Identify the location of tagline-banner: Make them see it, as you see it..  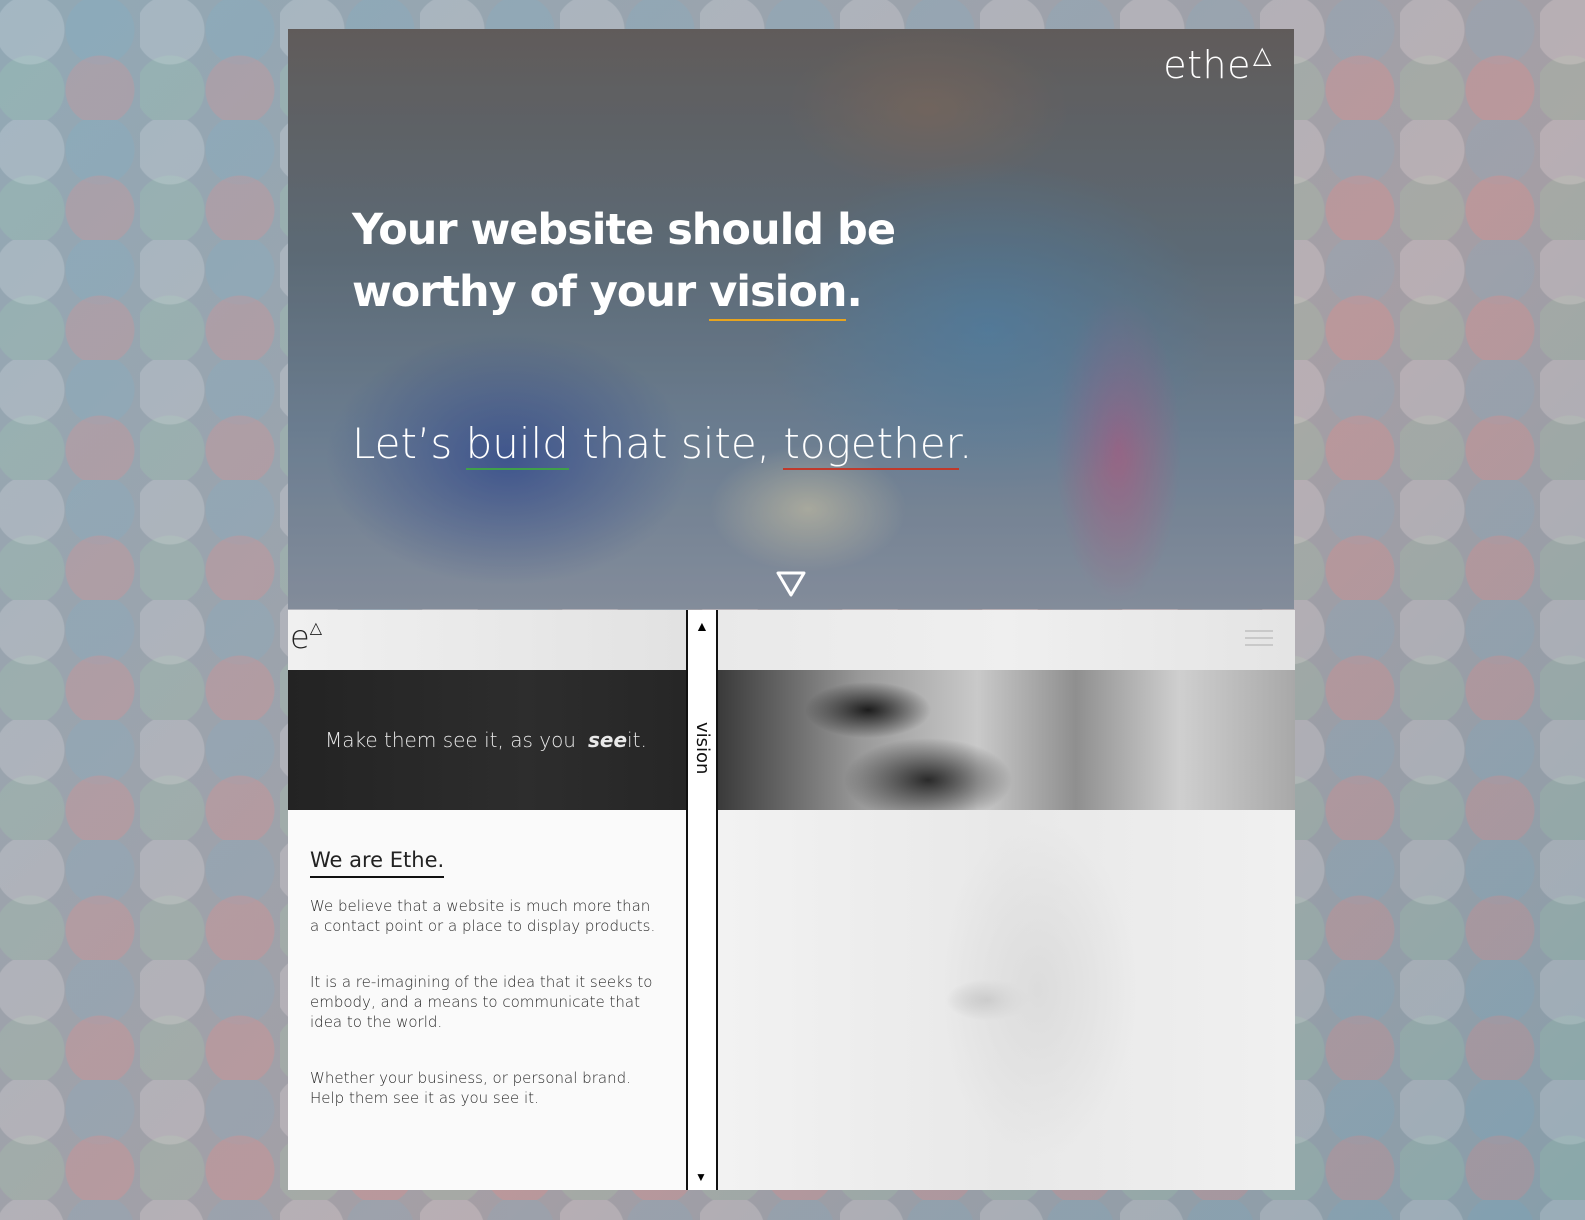
(487, 740).